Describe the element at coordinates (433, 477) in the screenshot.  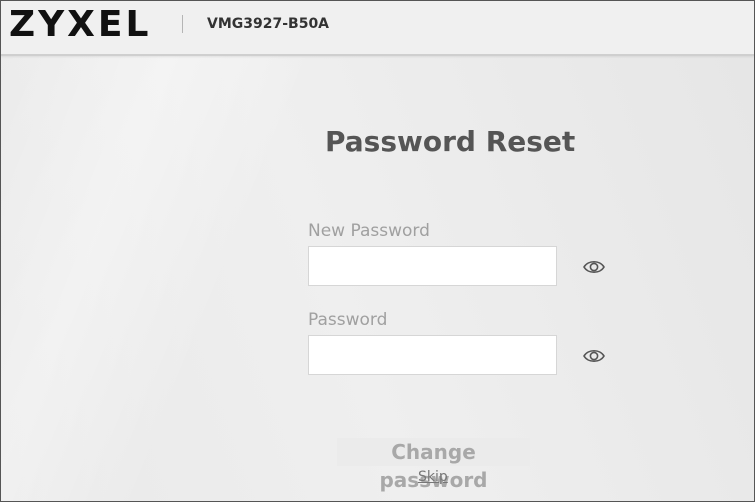
I see `skip-link: Skip` at that location.